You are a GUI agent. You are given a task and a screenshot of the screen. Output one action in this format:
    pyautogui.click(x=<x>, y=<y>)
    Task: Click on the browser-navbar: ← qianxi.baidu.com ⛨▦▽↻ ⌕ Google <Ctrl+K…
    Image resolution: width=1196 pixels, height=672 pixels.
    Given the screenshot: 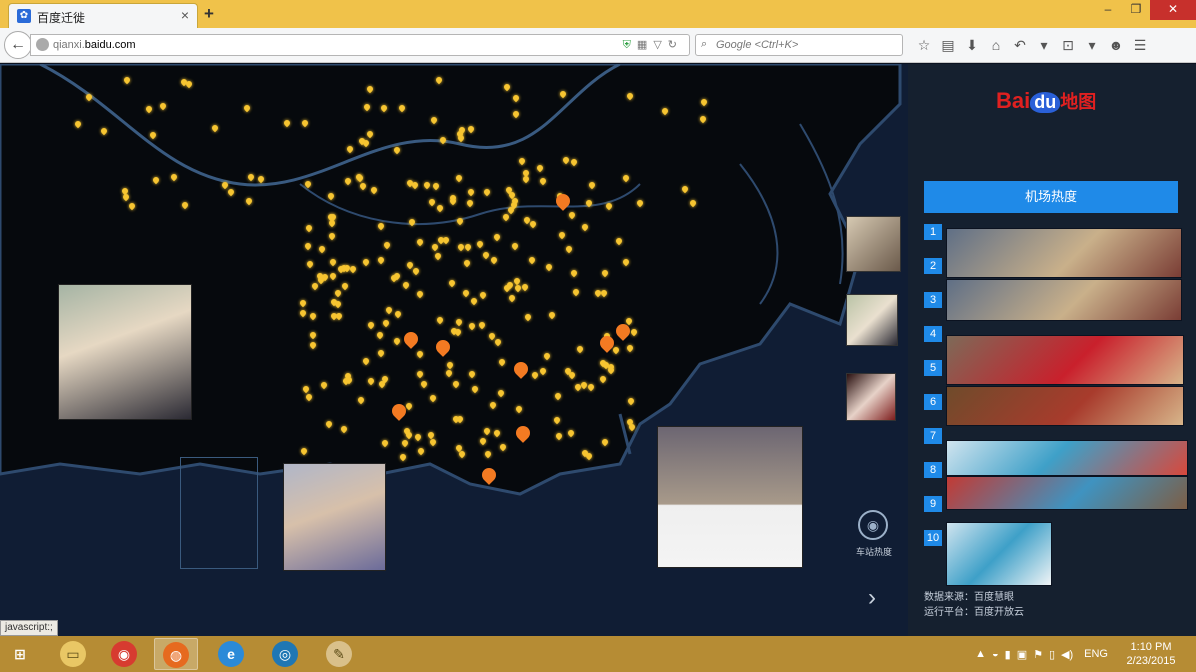 What is the action you would take?
    pyautogui.click(x=598, y=45)
    